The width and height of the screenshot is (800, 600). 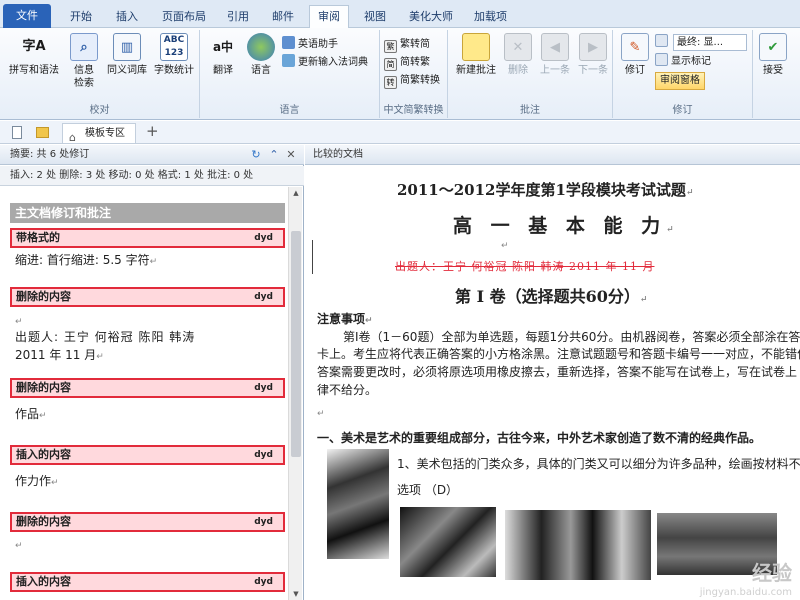 What do you see at coordinates (310, 44) in the screenshot?
I see `english-assistant-button: 英语助手` at bounding box center [310, 44].